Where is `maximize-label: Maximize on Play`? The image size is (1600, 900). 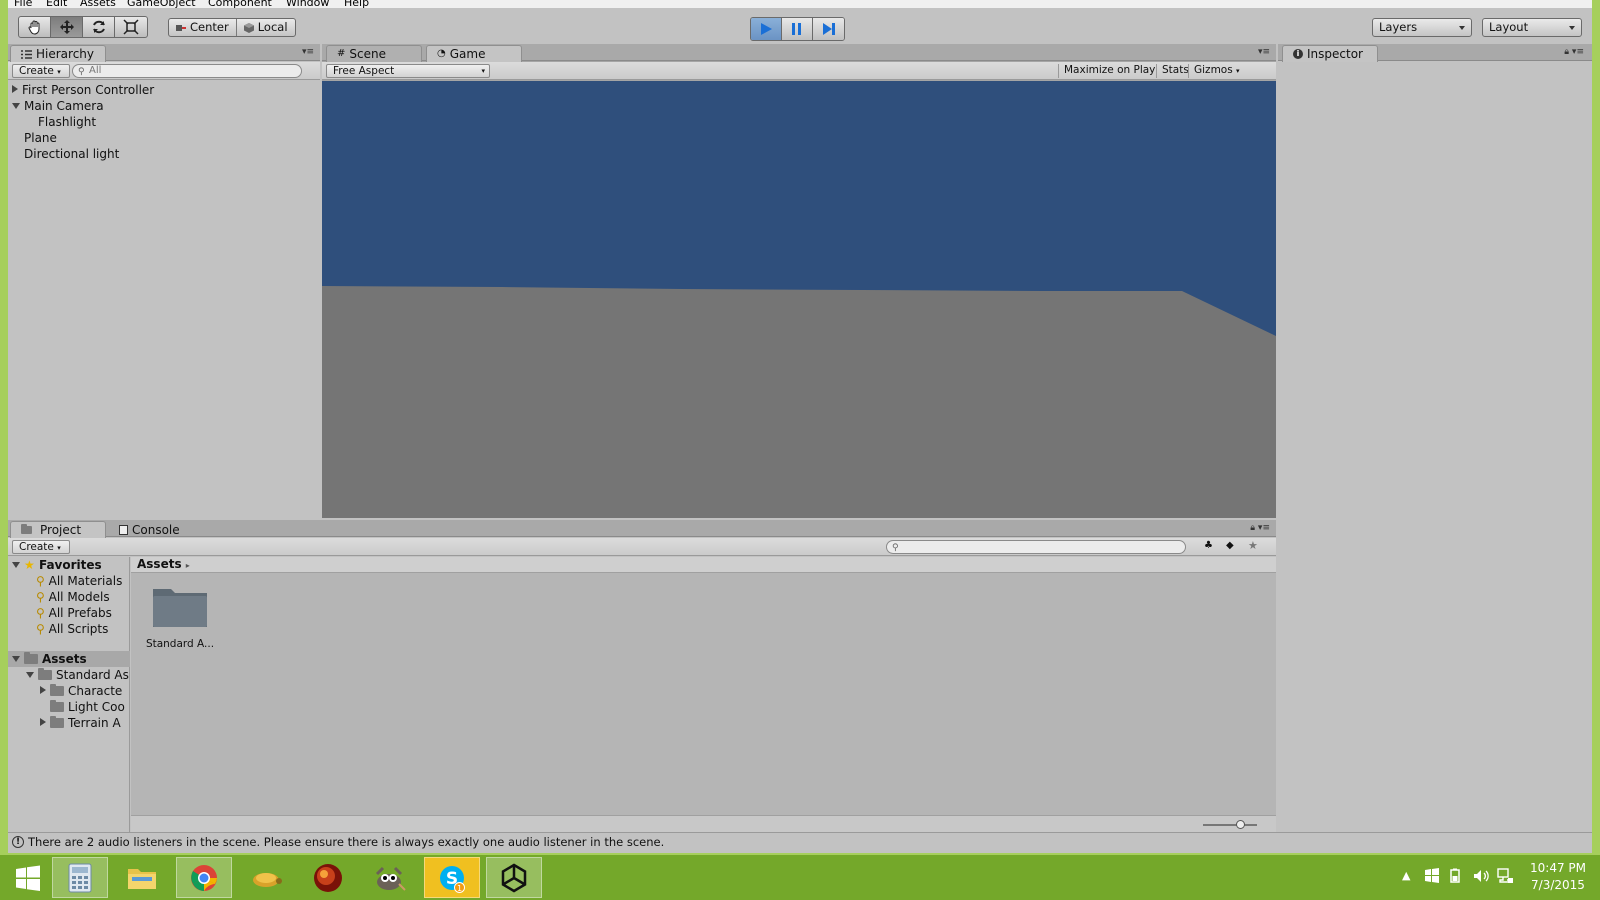 maximize-label: Maximize on Play is located at coordinates (1110, 70).